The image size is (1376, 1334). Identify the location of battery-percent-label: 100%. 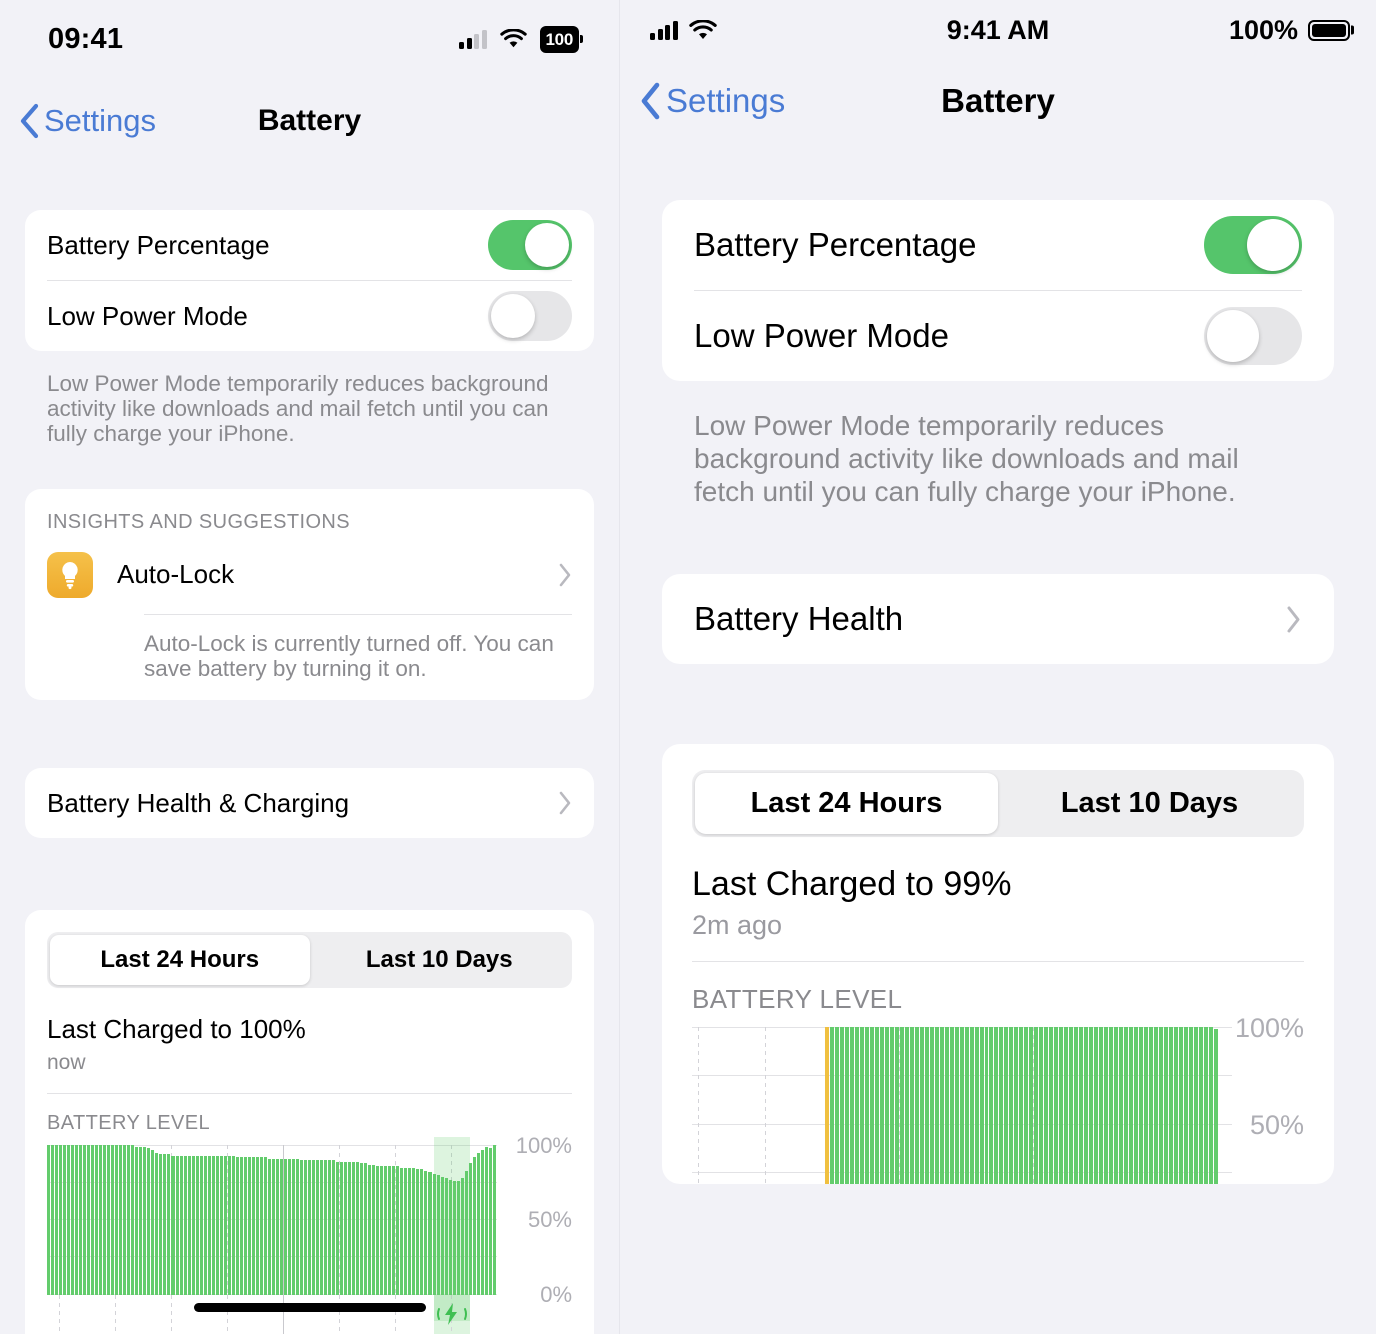
(1263, 29).